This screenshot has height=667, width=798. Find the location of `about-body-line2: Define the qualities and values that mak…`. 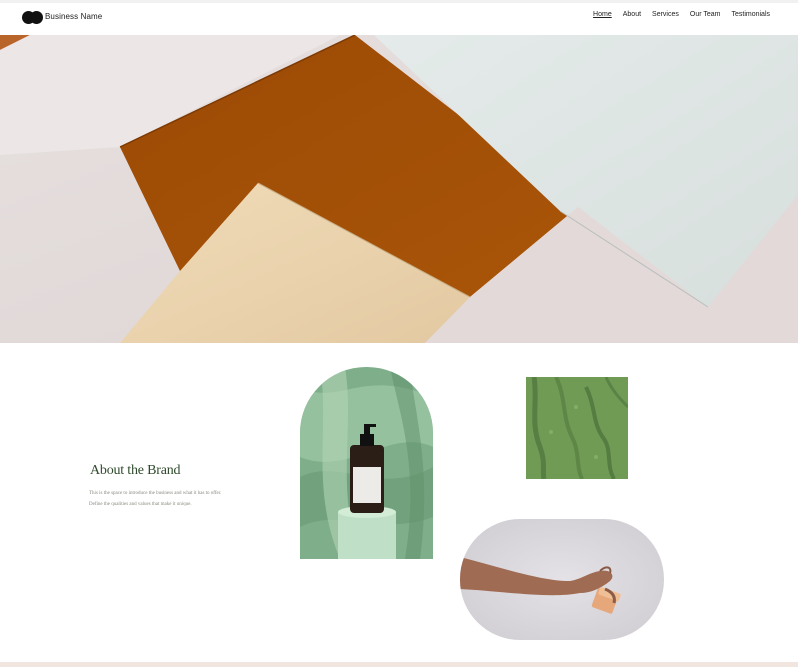

about-body-line2: Define the qualities and values that mak… is located at coordinates (140, 504).